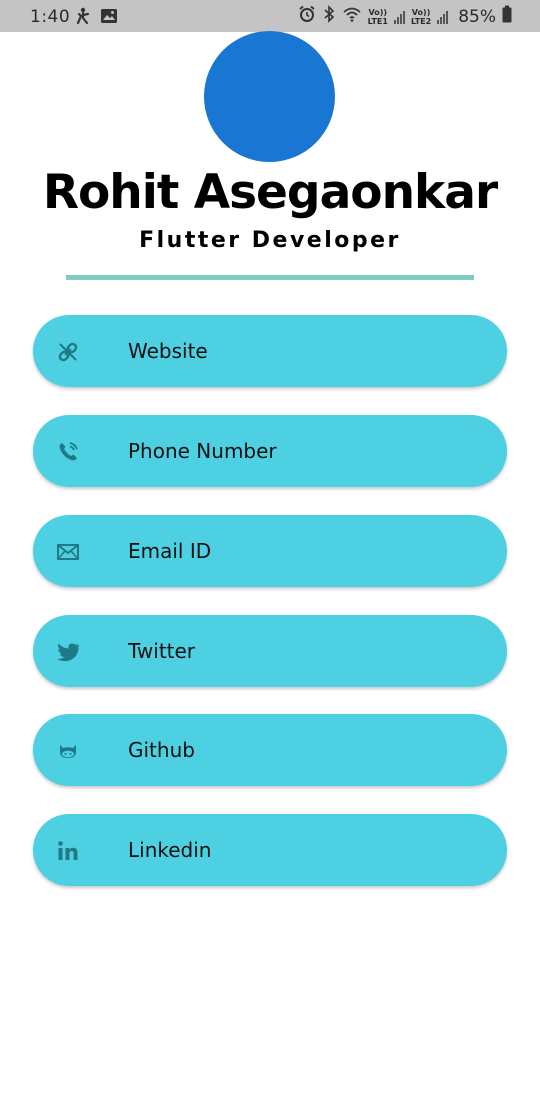  What do you see at coordinates (329, 16) in the screenshot?
I see `bluetooth-icon` at bounding box center [329, 16].